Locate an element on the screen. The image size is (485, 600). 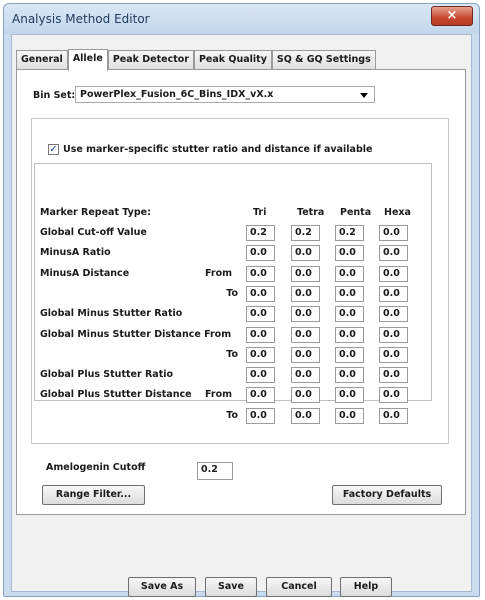
bin-set-dropdown: PowerPlex_Fusion_6C_Bins_IDX_vX.x is located at coordinates (225, 94).